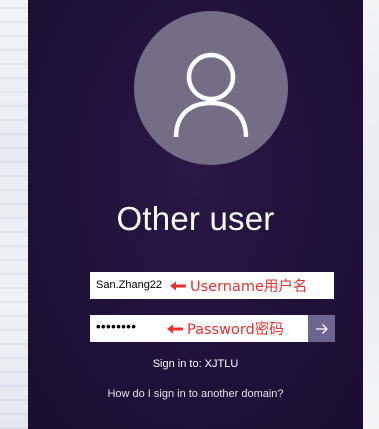 Image resolution: width=379 pixels, height=429 pixels. Describe the element at coordinates (249, 287) in the screenshot. I see `username-annotation-label: Username用户名` at that location.